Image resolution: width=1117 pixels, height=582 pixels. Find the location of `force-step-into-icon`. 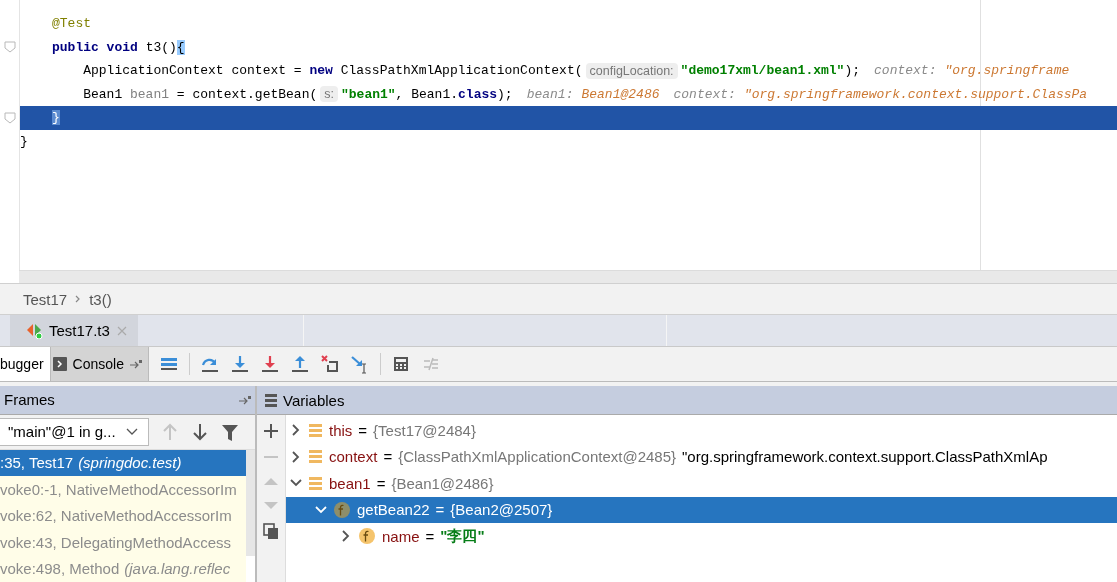

force-step-into-icon is located at coordinates (269, 364).